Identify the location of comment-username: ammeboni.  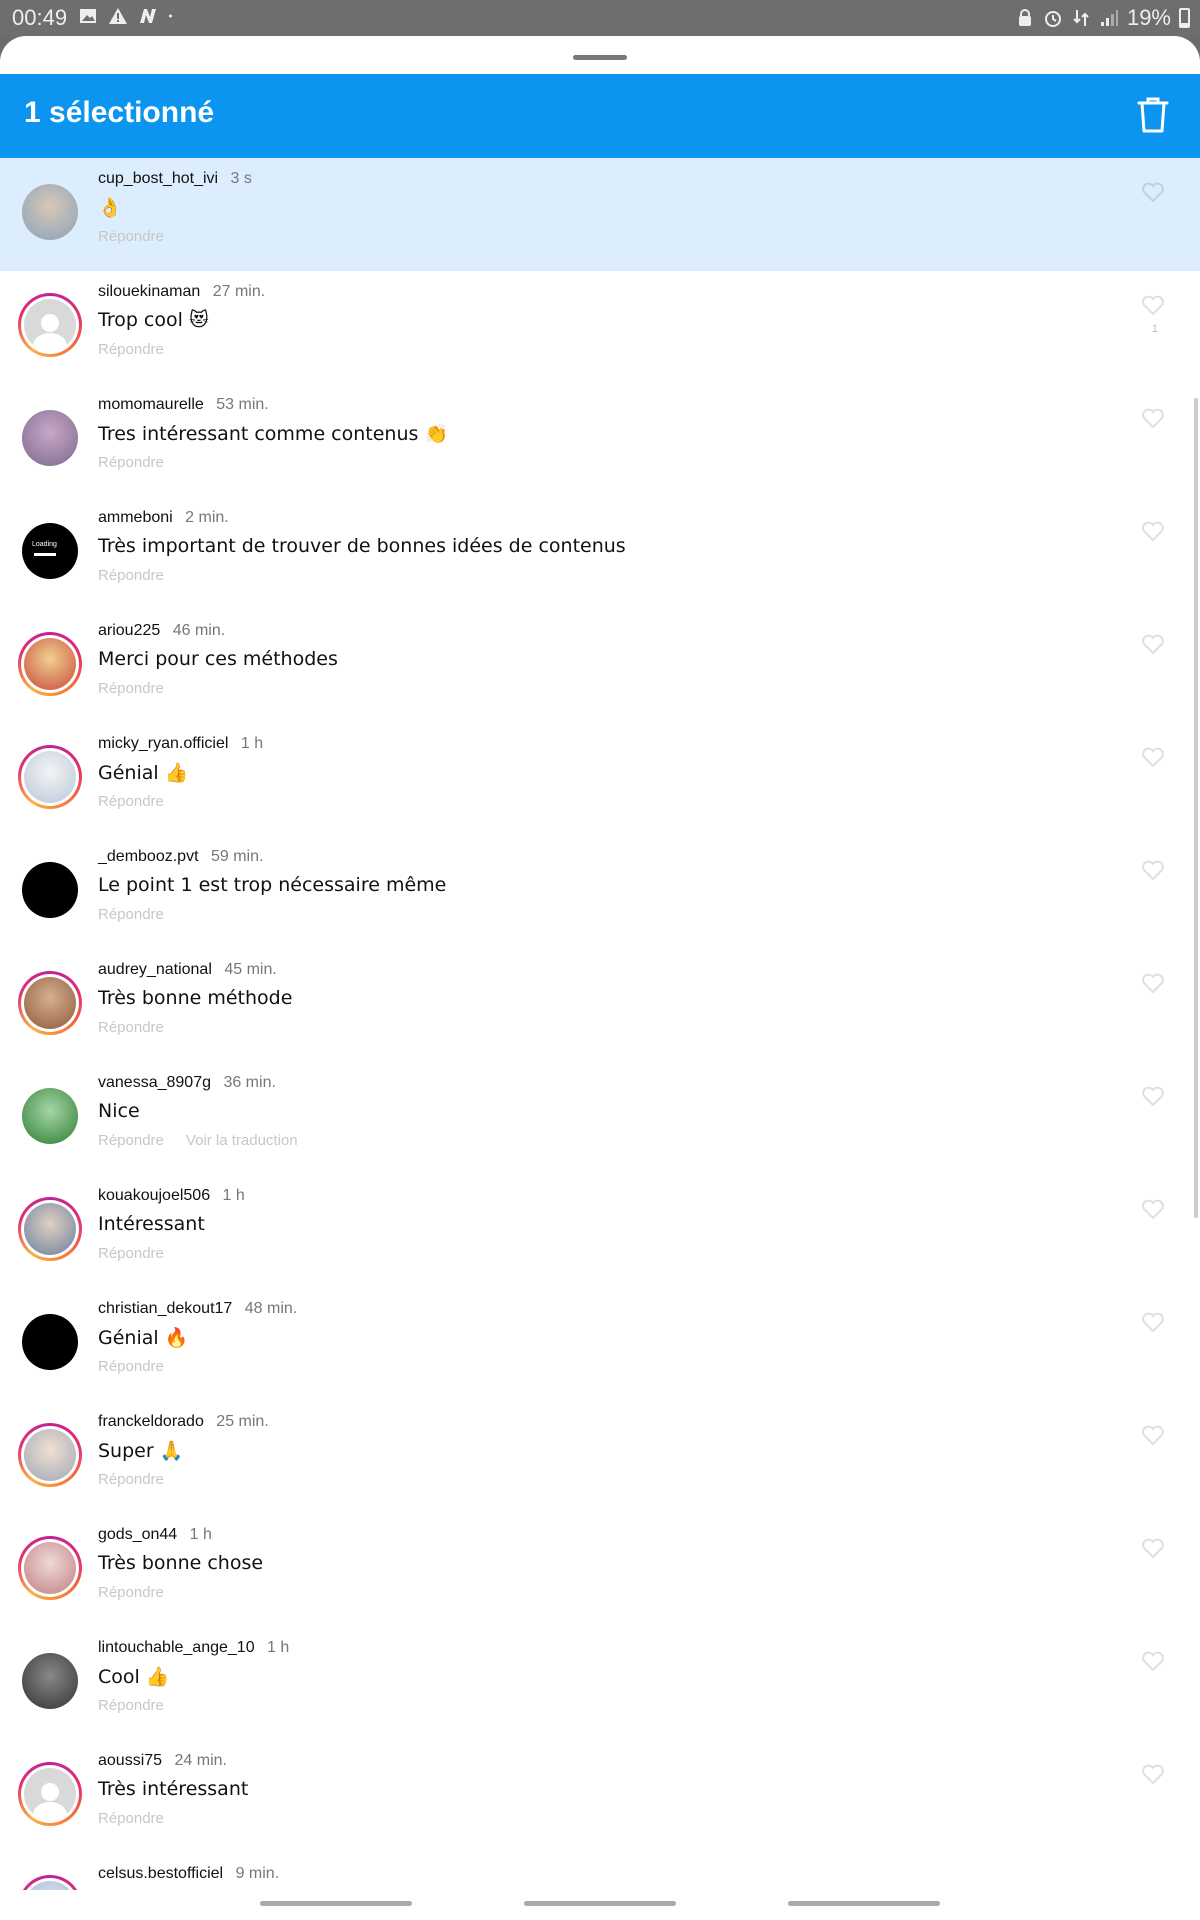
(135, 517).